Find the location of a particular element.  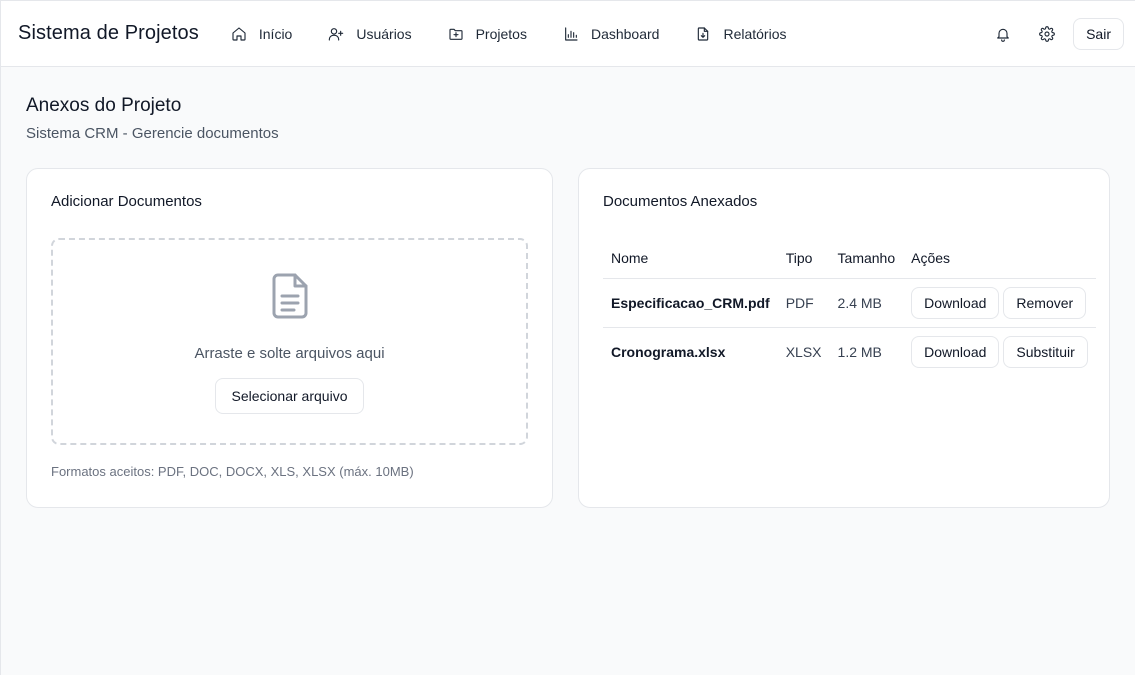

bell-icon is located at coordinates (1003, 35).